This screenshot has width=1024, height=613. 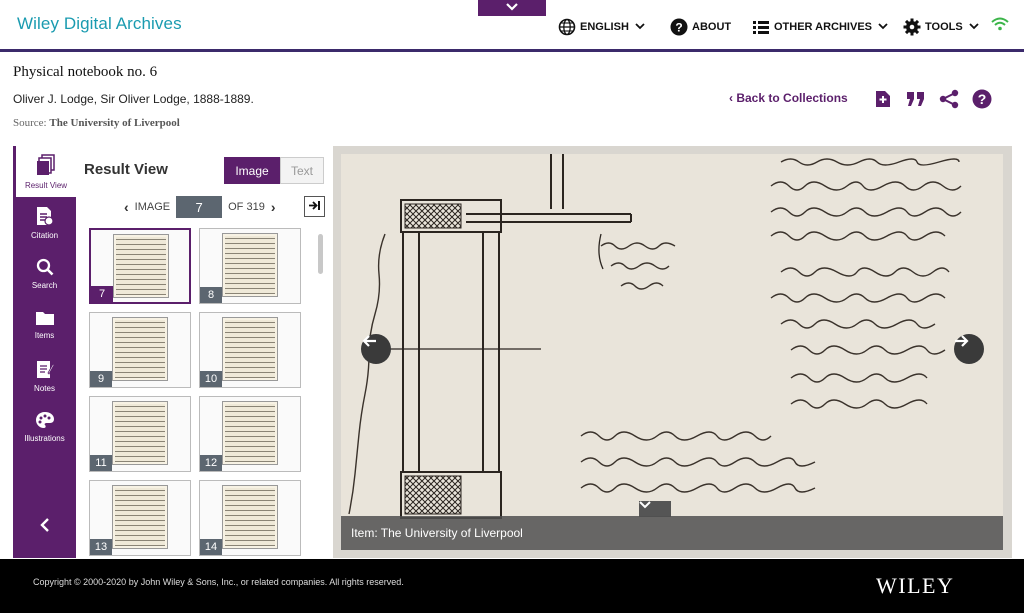 I want to click on sidebar-item-items: Items, so click(x=44, y=324).